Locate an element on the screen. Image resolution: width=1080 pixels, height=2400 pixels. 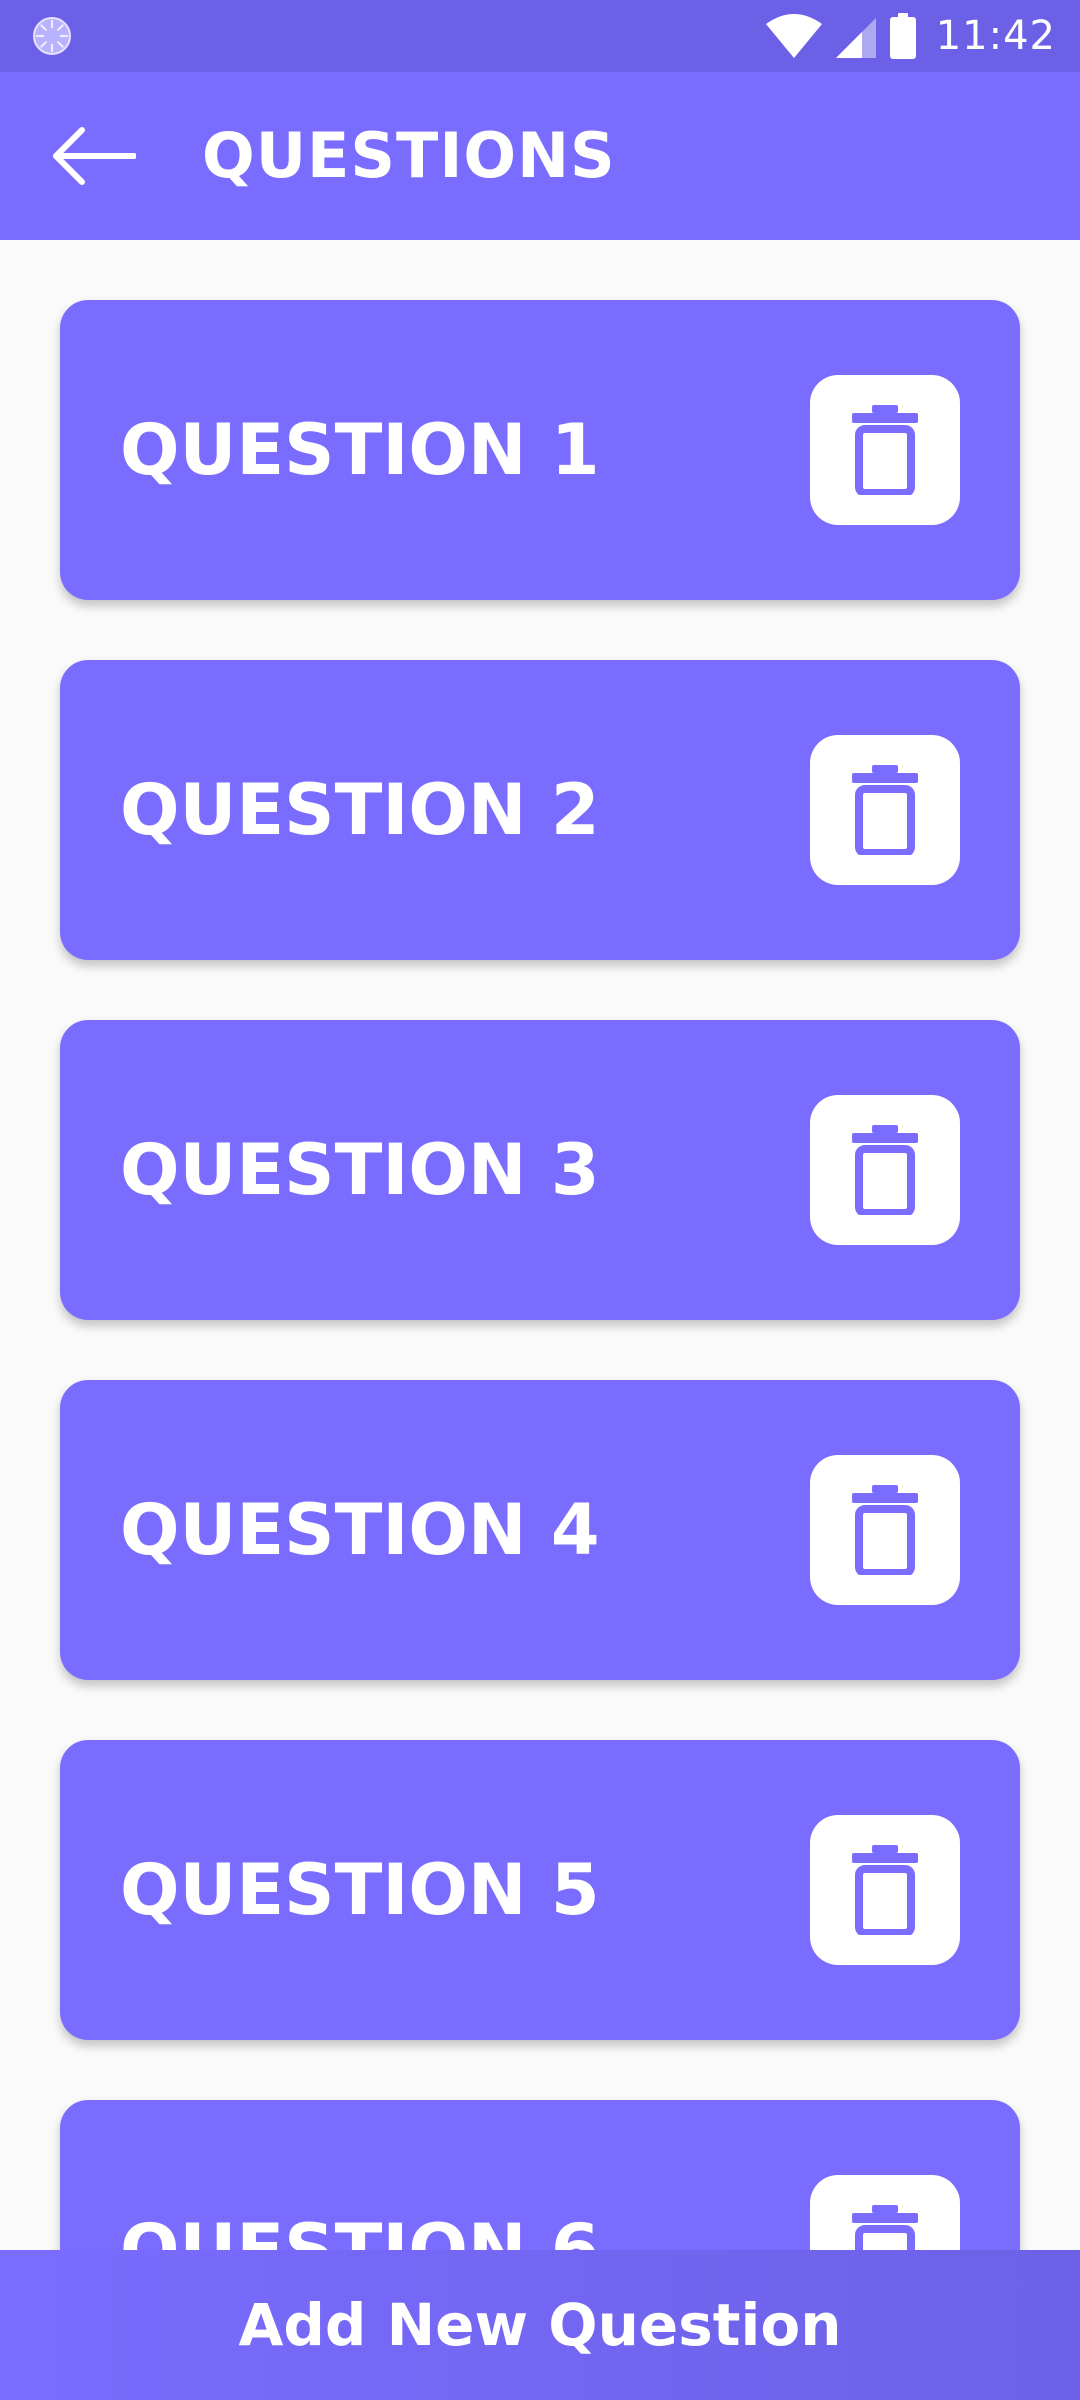
question-label: QUESTION 6 is located at coordinates (360, 2229).